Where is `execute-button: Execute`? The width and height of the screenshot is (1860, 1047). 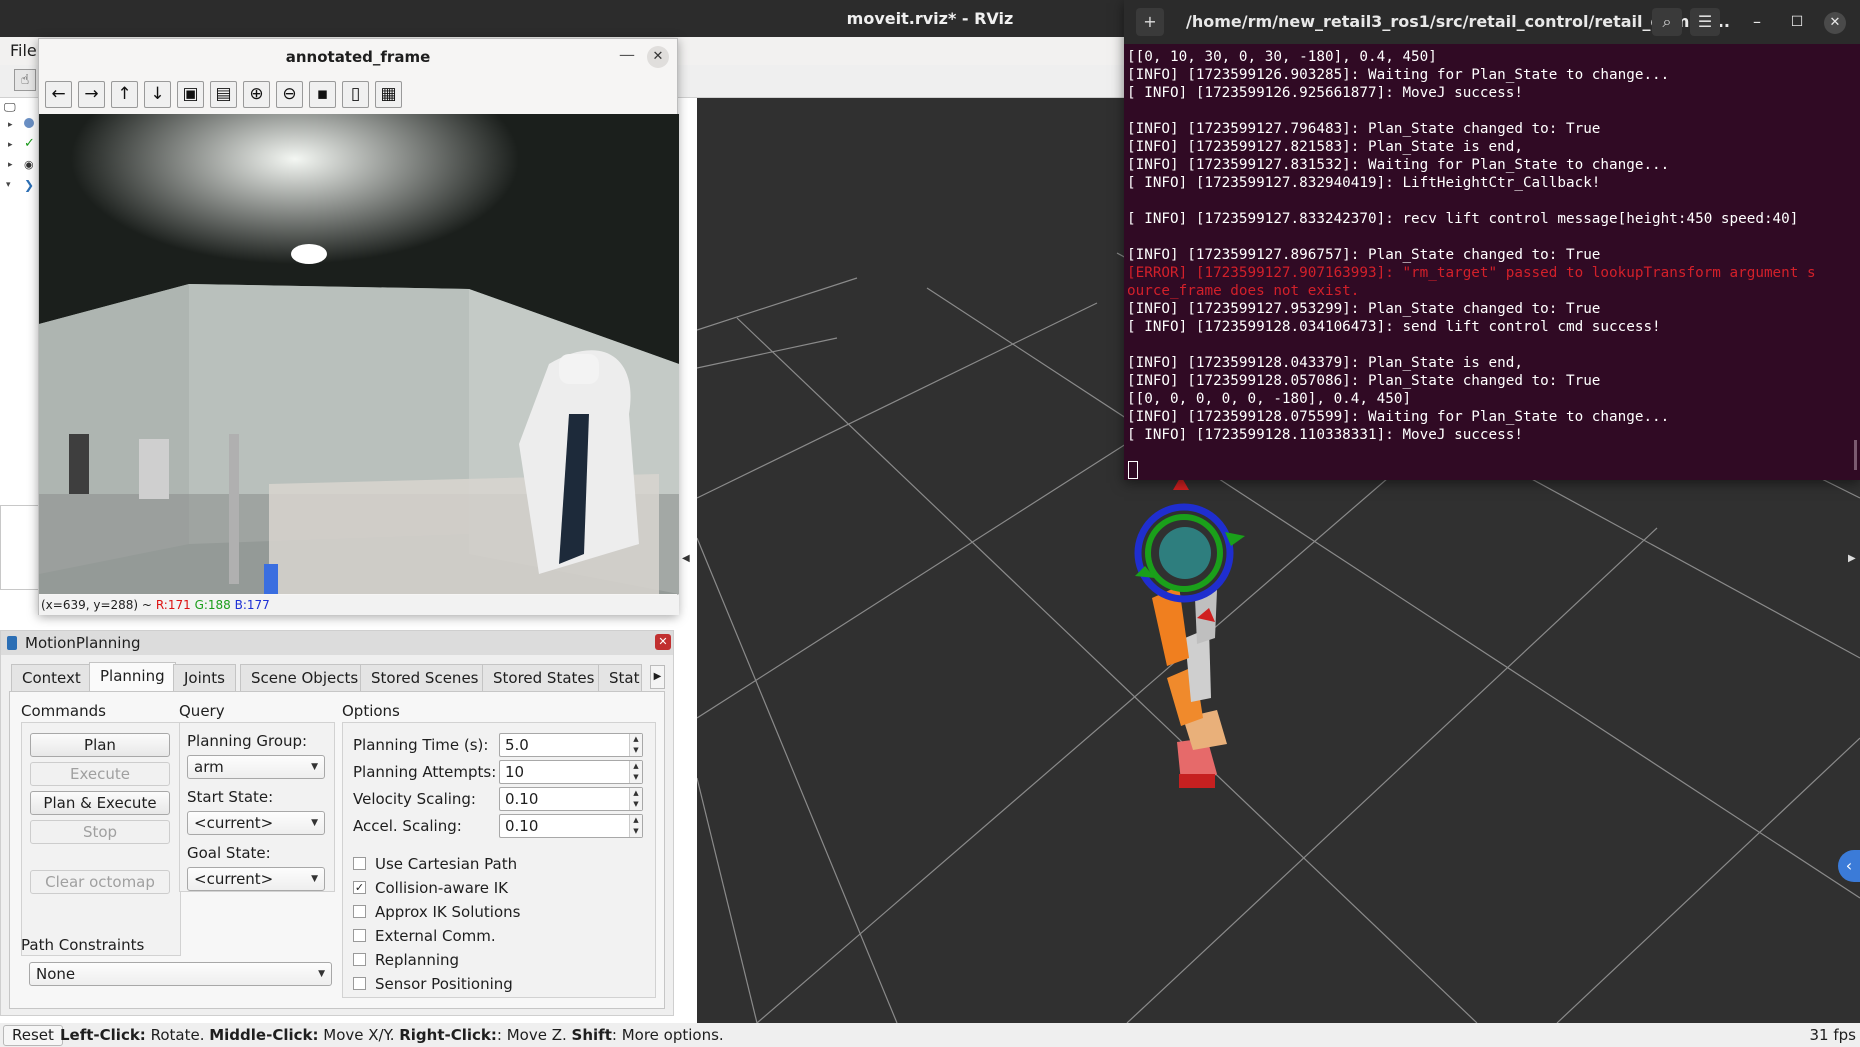
execute-button: Execute is located at coordinates (100, 774).